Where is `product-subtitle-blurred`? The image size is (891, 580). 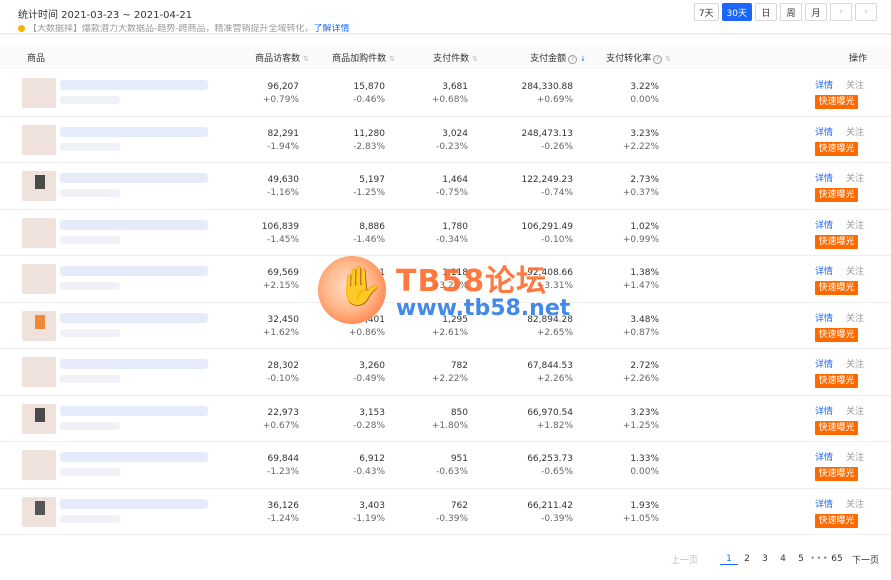
product-subtitle-blurred is located at coordinates (90, 286).